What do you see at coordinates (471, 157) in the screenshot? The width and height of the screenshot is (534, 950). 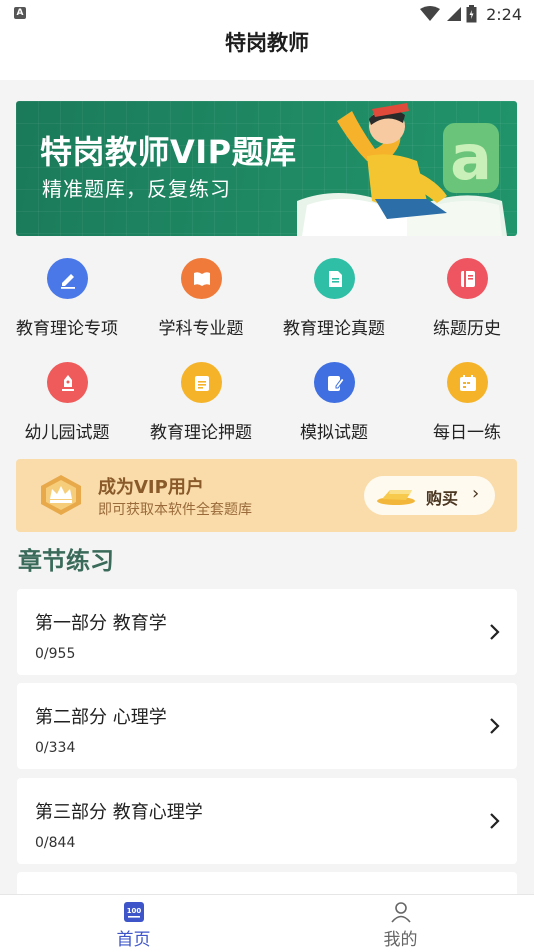 I see `svg-text: a` at bounding box center [471, 157].